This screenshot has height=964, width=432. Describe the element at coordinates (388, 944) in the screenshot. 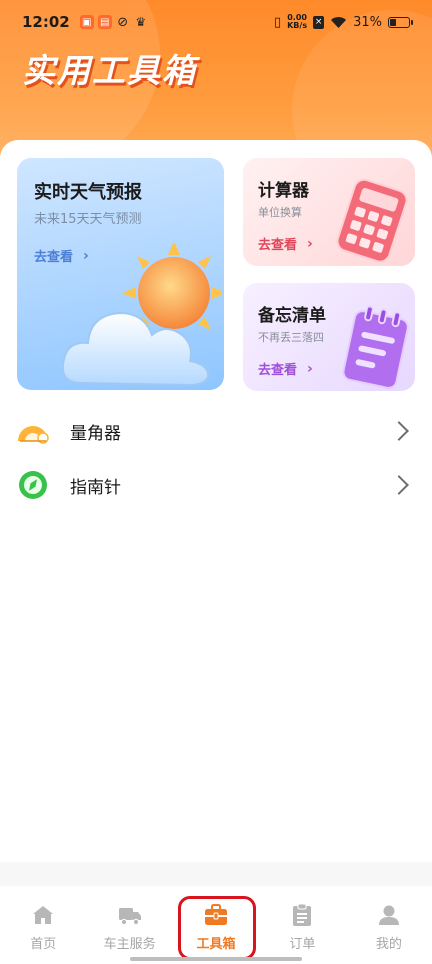

I see `nav-label: 我的` at that location.